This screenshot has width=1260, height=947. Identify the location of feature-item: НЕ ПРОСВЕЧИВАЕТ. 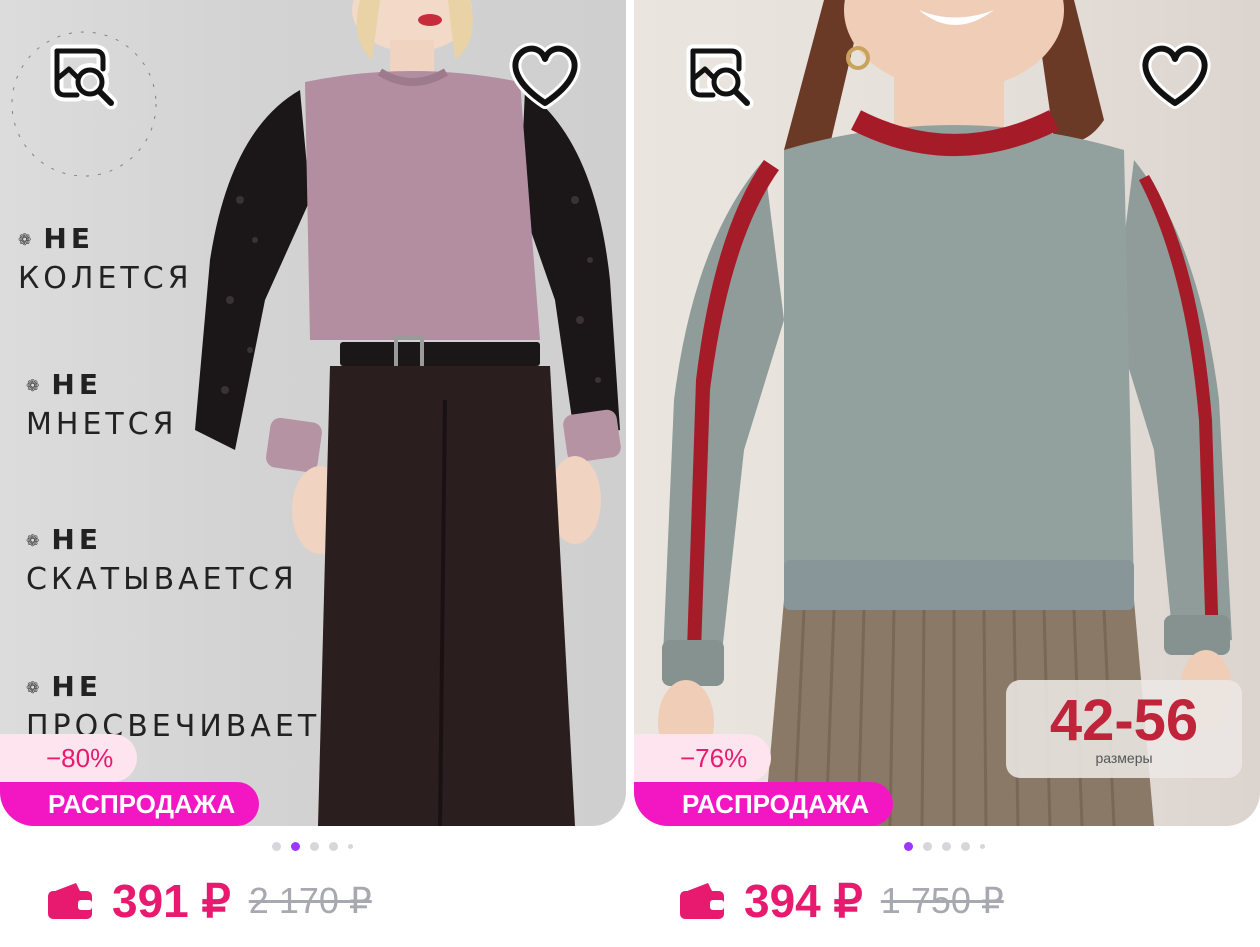
(173, 707).